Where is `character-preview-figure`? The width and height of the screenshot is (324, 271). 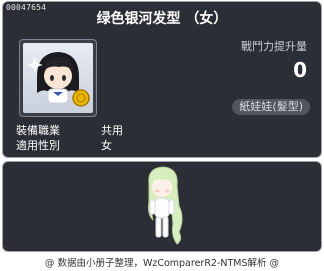 character-preview-figure is located at coordinates (165, 205).